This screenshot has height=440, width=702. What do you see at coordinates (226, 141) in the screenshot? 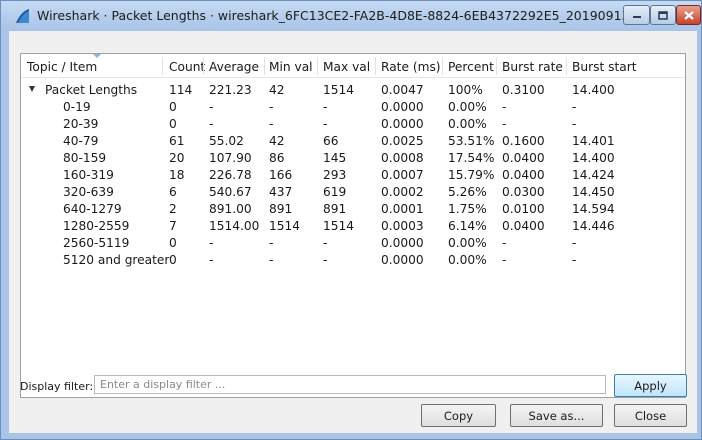
I see `cell-average: 55.02` at bounding box center [226, 141].